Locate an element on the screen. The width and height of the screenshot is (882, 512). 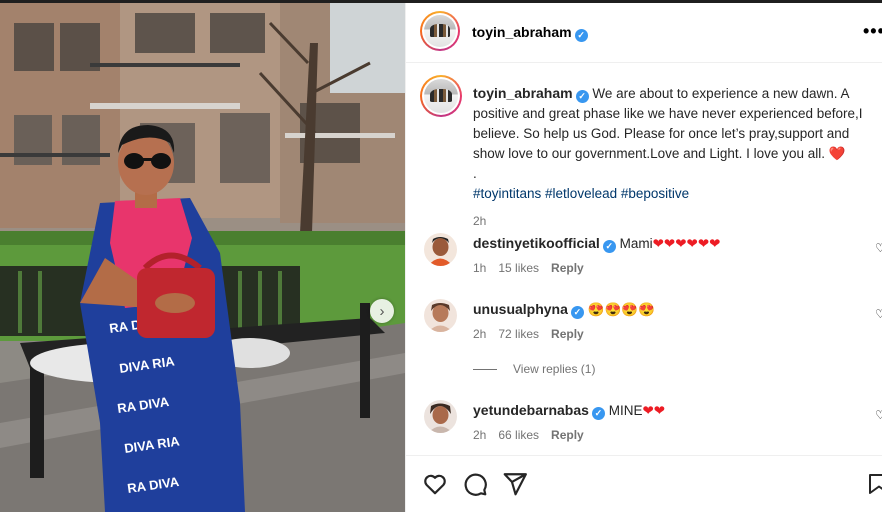
comment-bubble-icon is located at coordinates (475, 484).